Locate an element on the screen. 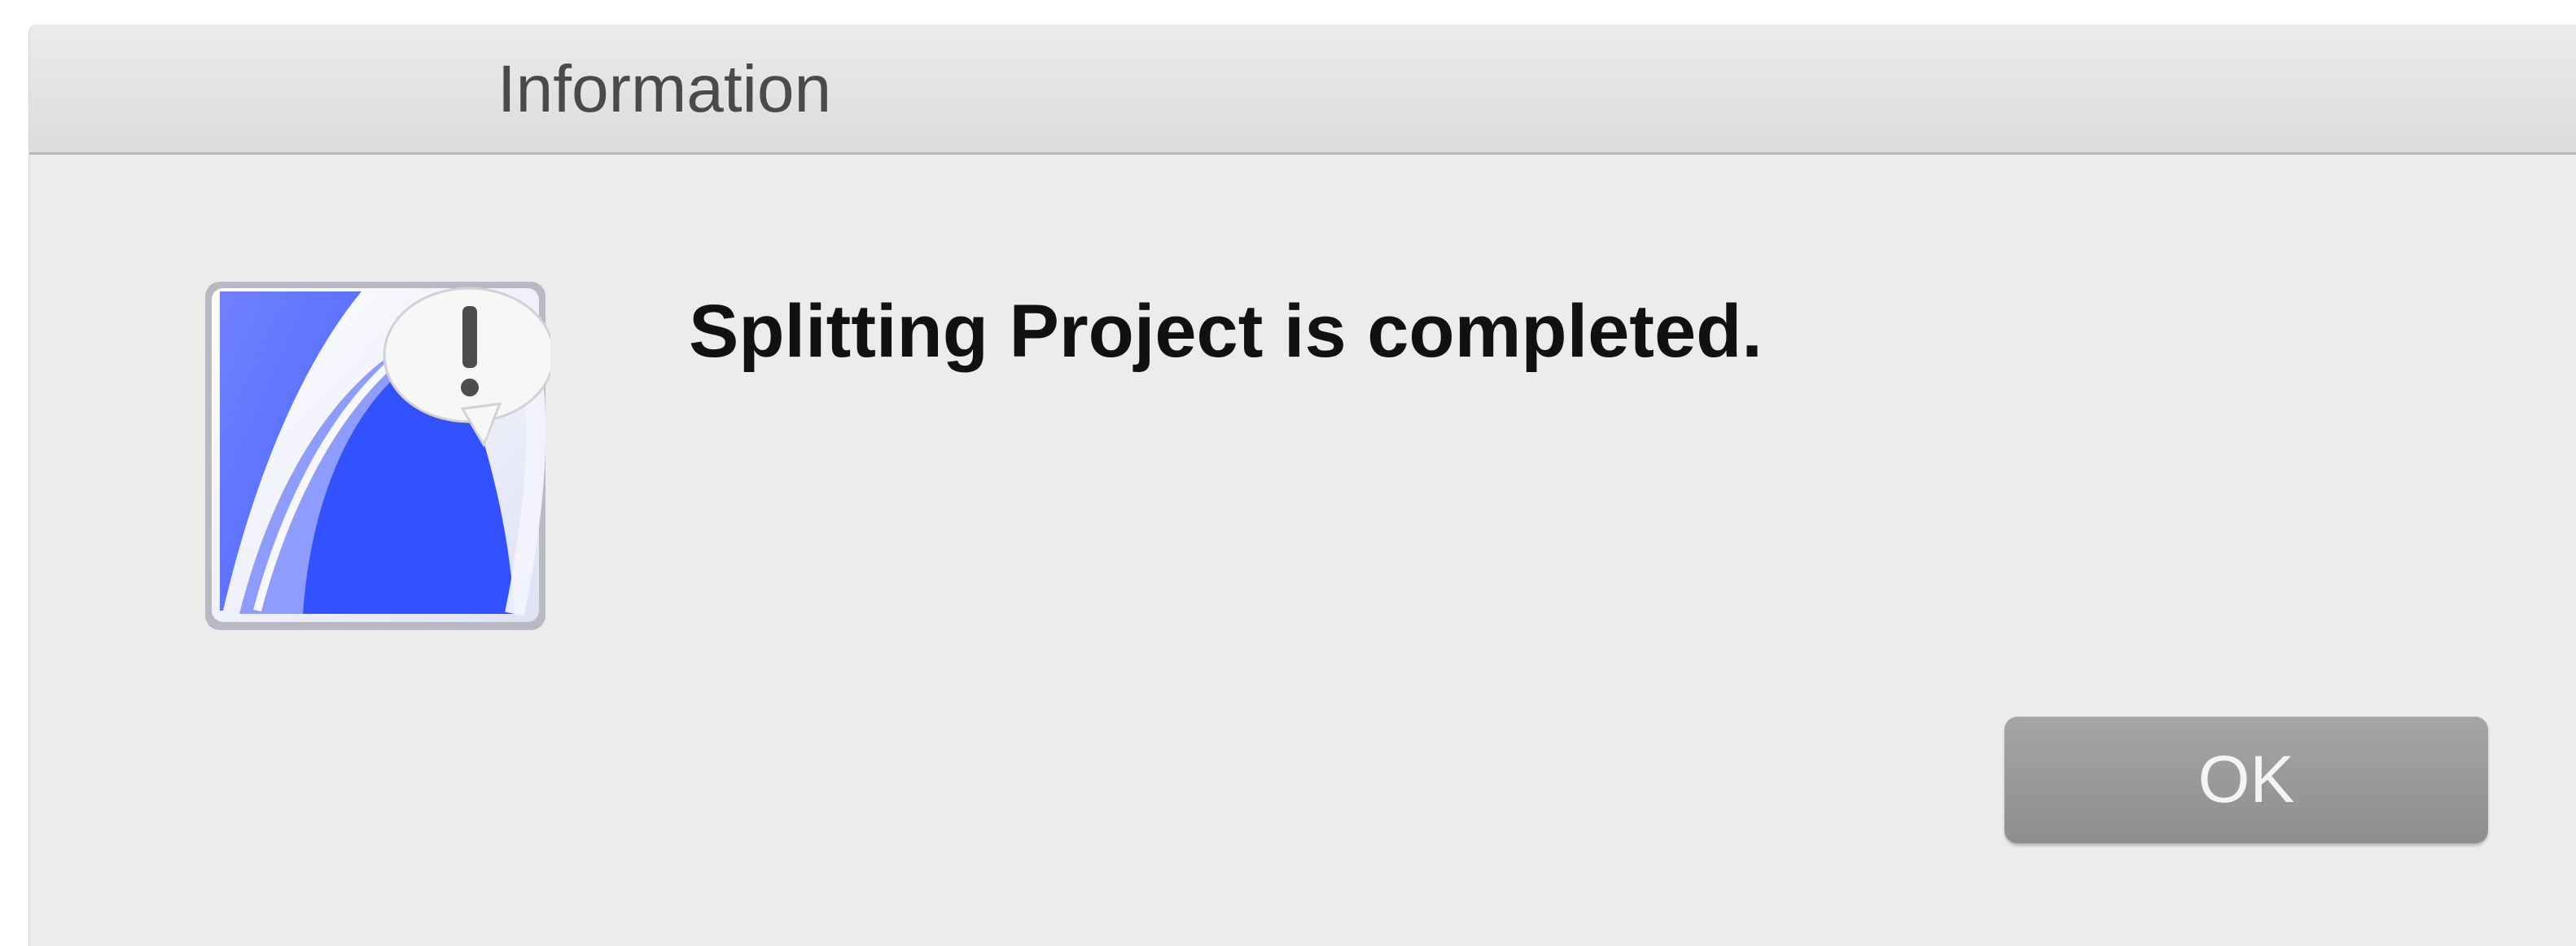  ok-button: OK is located at coordinates (2246, 779).